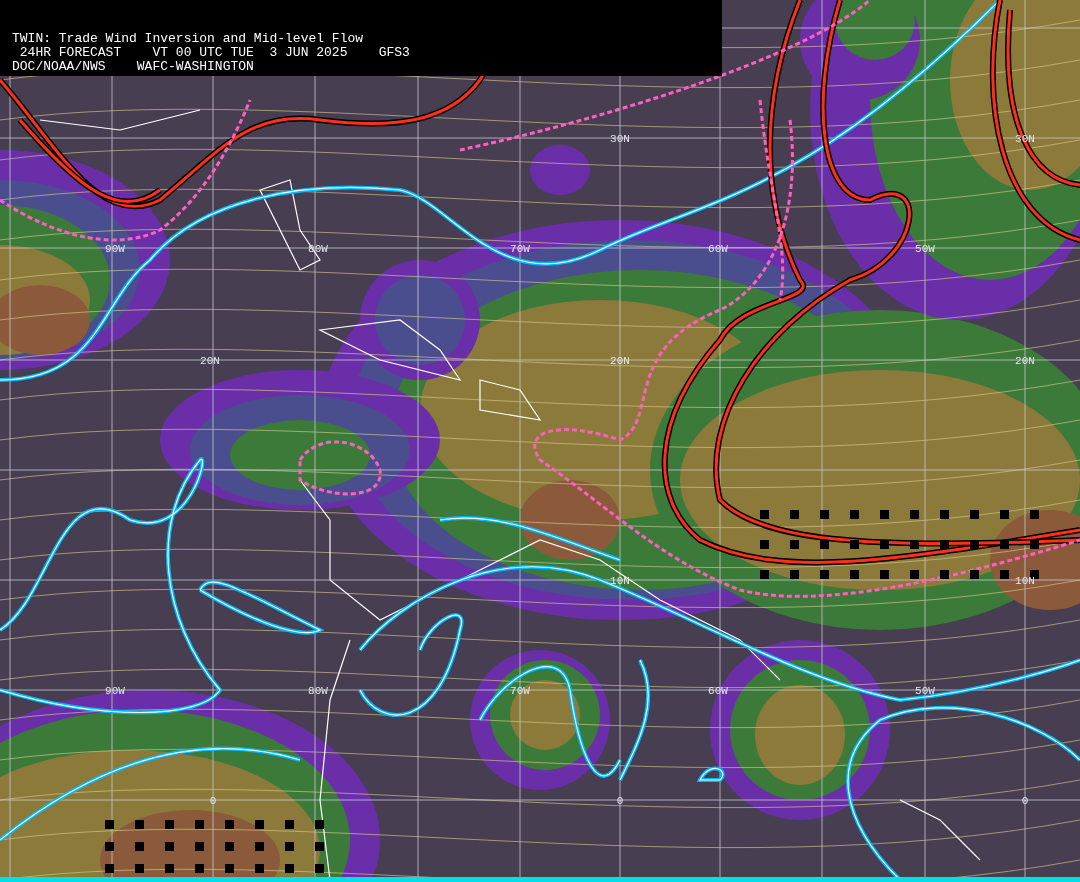 The height and width of the screenshot is (882, 1080). What do you see at coordinates (188, 39) in the screenshot?
I see `header-line: TWIN: Trade Wind Inversion and Mid-level Flow` at bounding box center [188, 39].